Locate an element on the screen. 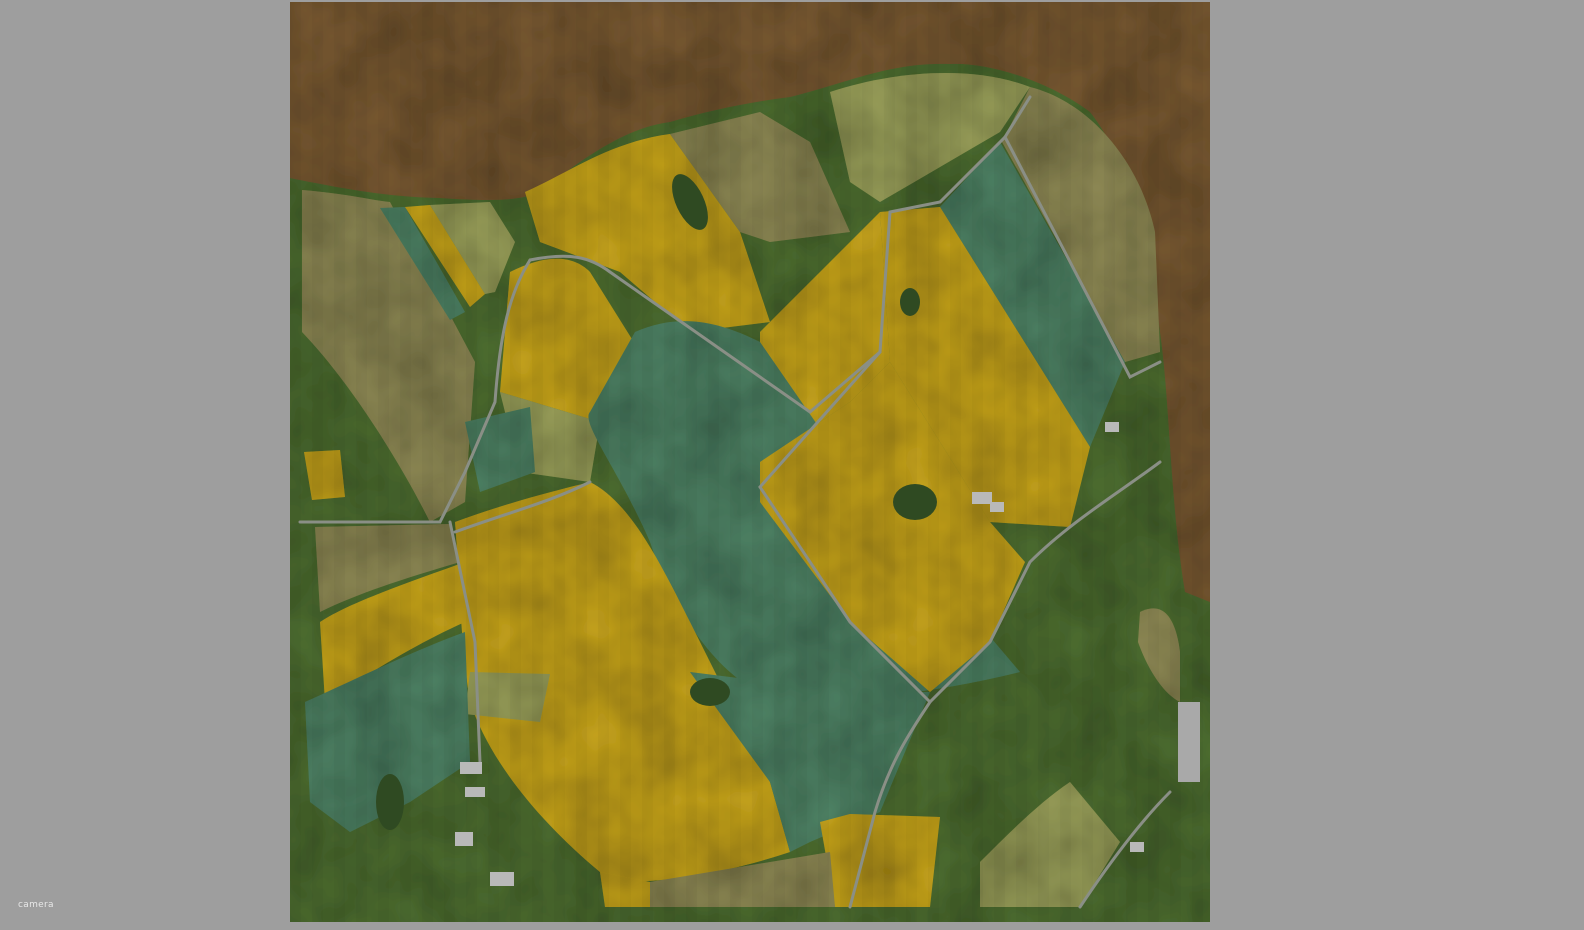  silo-building is located at coordinates (1189, 742).